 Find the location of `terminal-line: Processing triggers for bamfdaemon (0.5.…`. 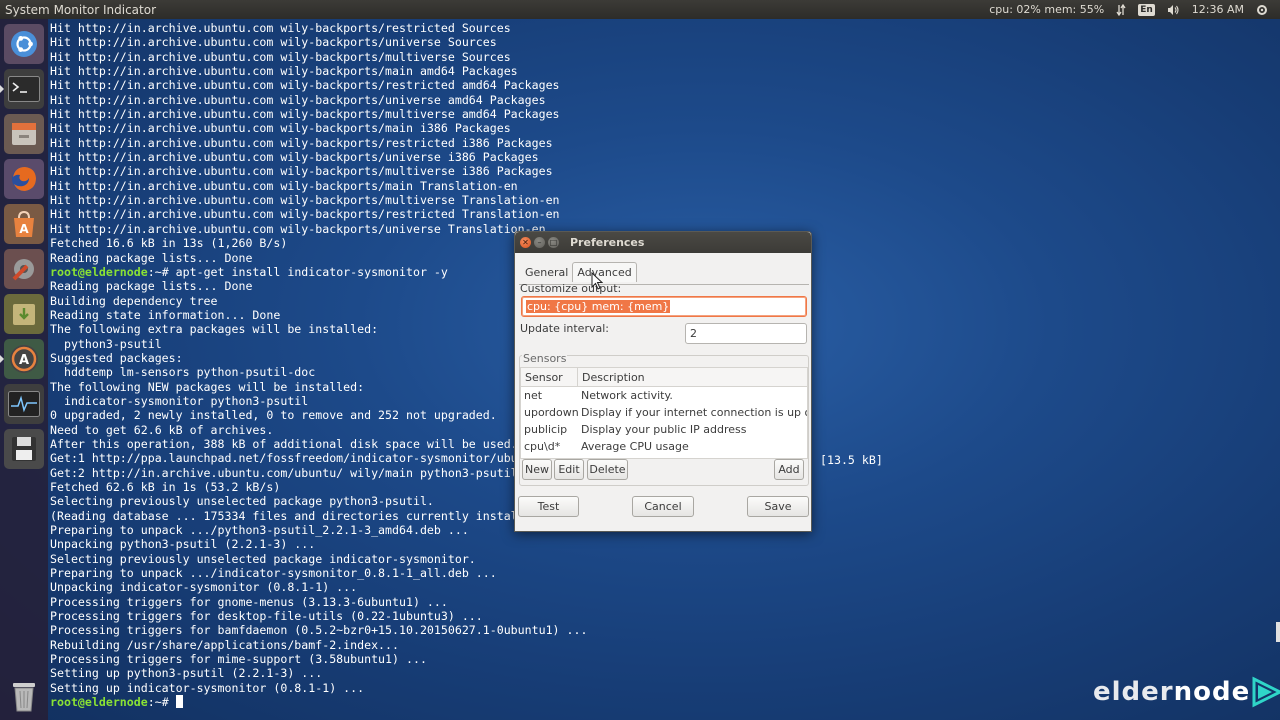

terminal-line: Processing triggers for bamfdaemon (0.5.… is located at coordinates (319, 630).